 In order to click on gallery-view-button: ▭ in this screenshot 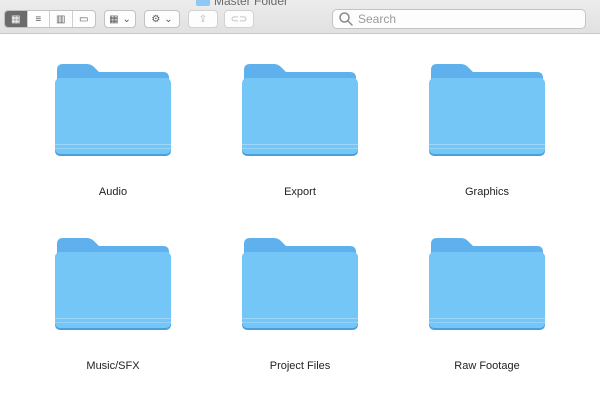, I will do `click(84, 19)`.